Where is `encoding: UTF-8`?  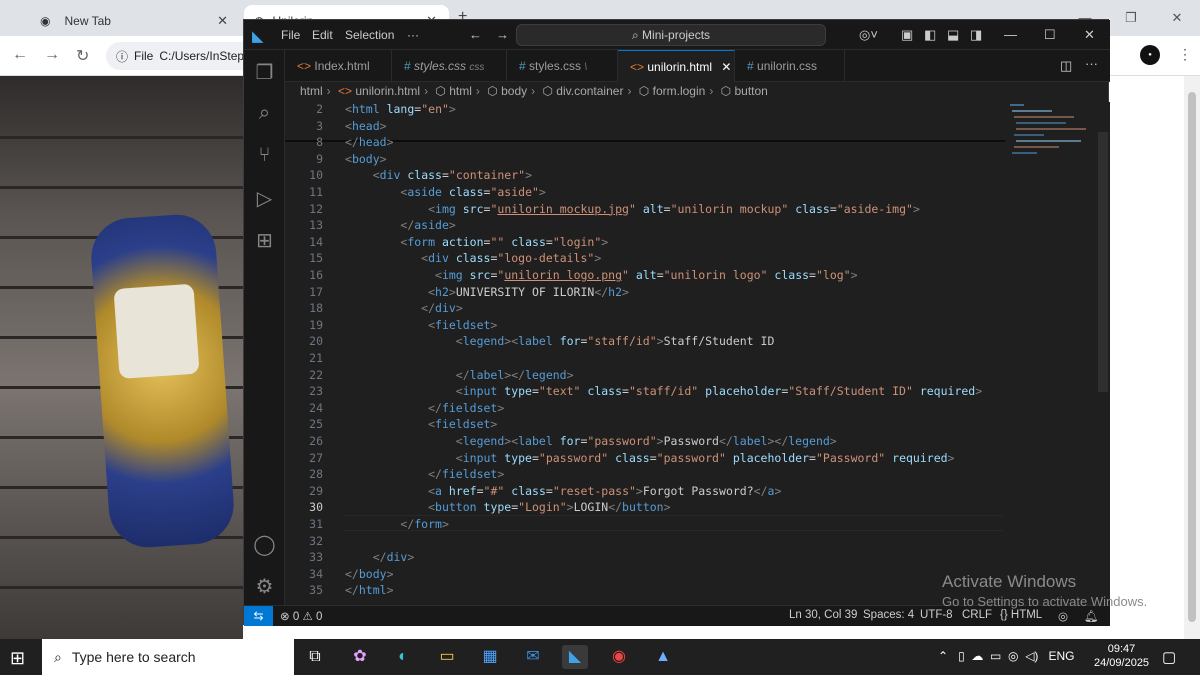 encoding: UTF-8 is located at coordinates (936, 615).